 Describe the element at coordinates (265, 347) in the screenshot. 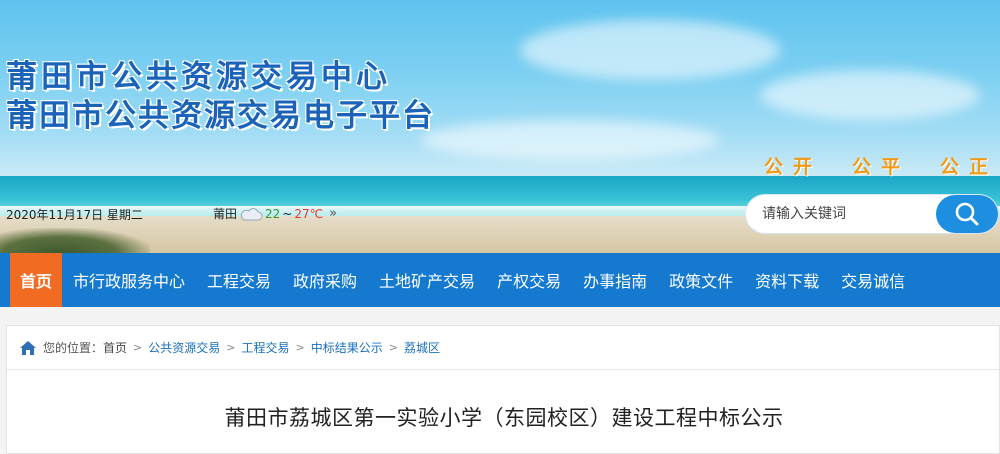

I see `breadcrumb-item-engineering: 工程交易` at that location.